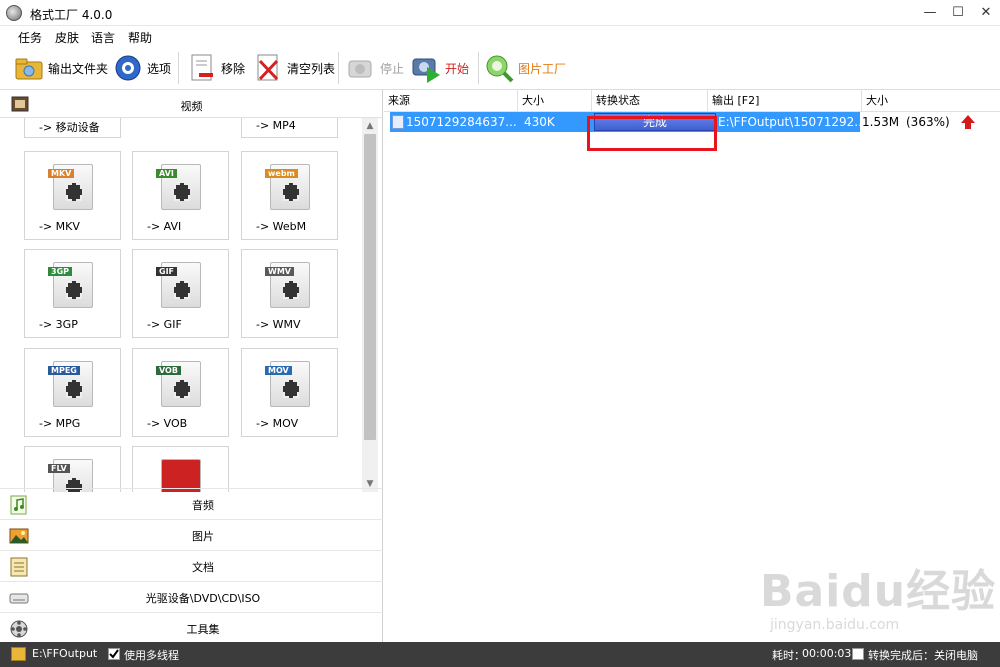  What do you see at coordinates (203, 505) in the screenshot?
I see `category-label: 音频` at bounding box center [203, 505].